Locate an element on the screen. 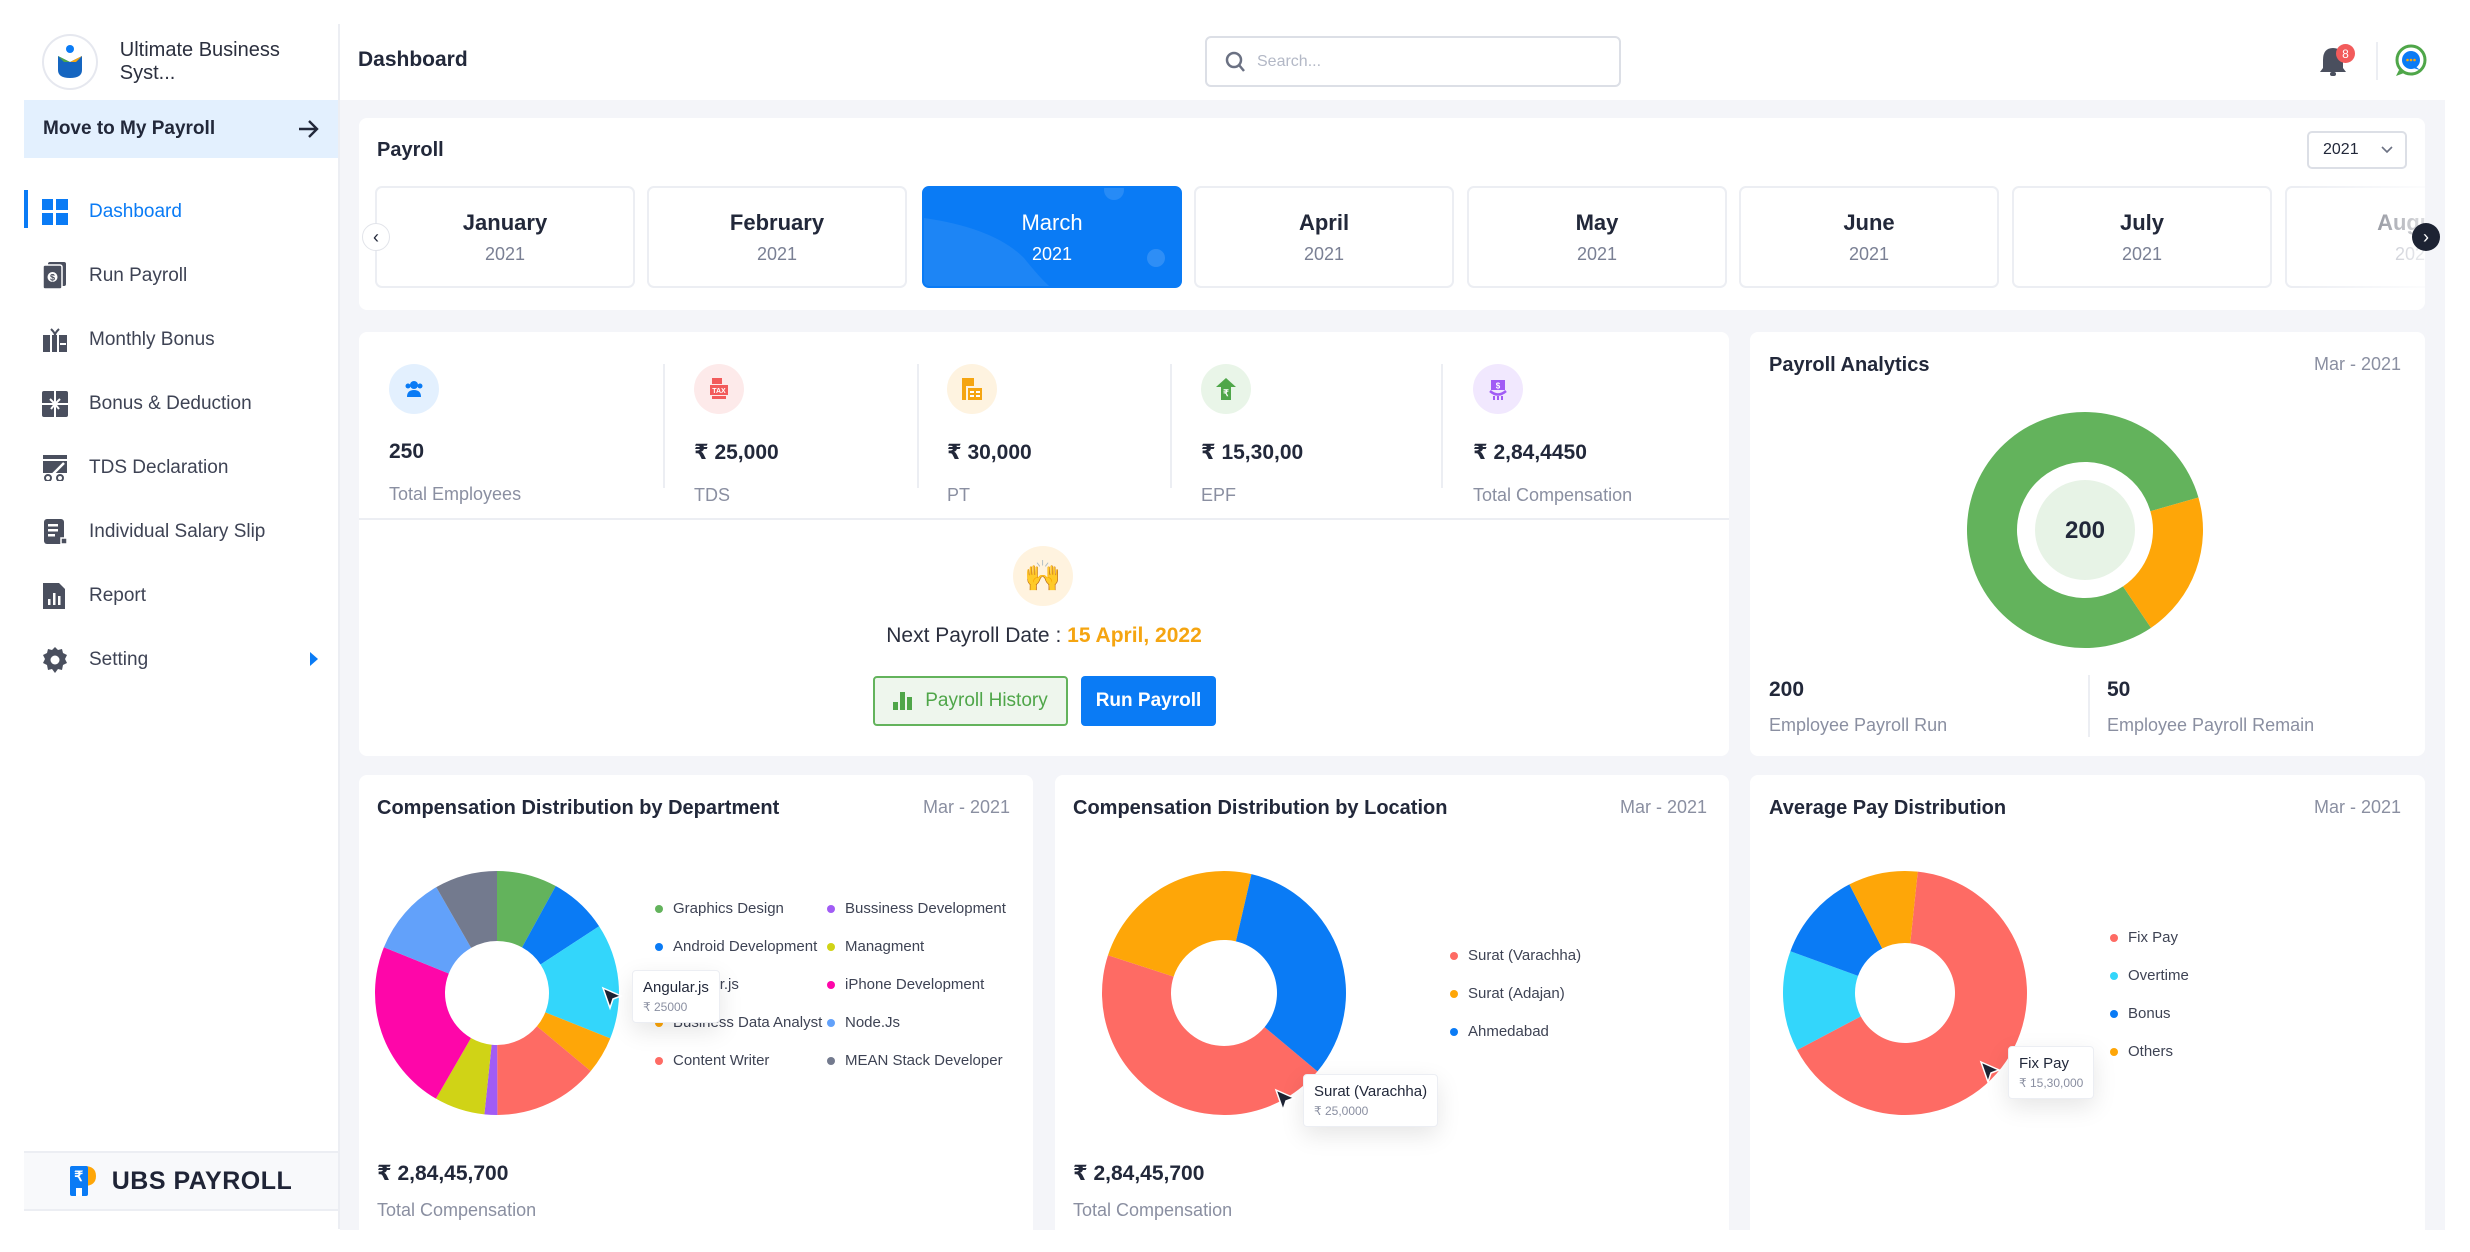  month-name: July is located at coordinates (2142, 222).